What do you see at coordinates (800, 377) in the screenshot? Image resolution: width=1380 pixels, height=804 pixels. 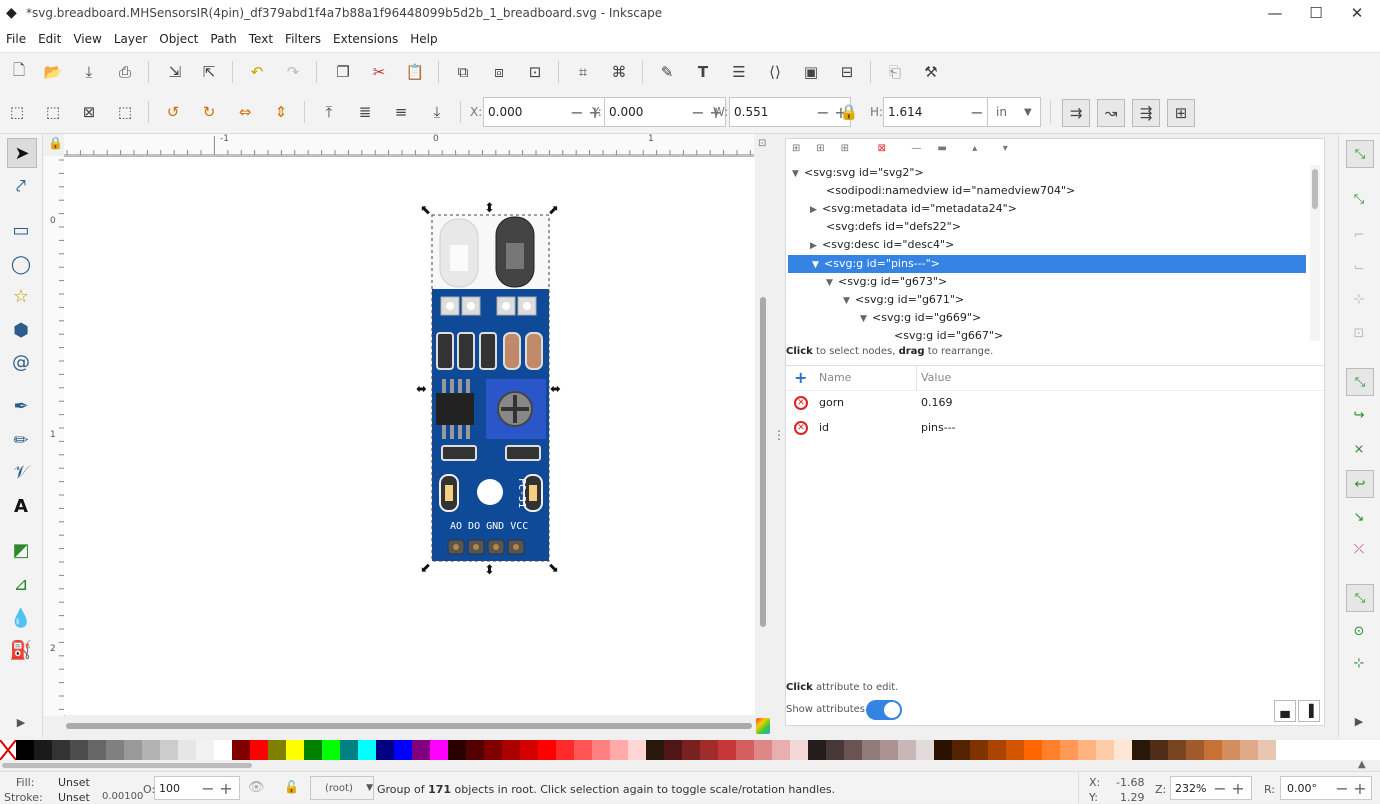 I see `add-attribute-icon: +` at bounding box center [800, 377].